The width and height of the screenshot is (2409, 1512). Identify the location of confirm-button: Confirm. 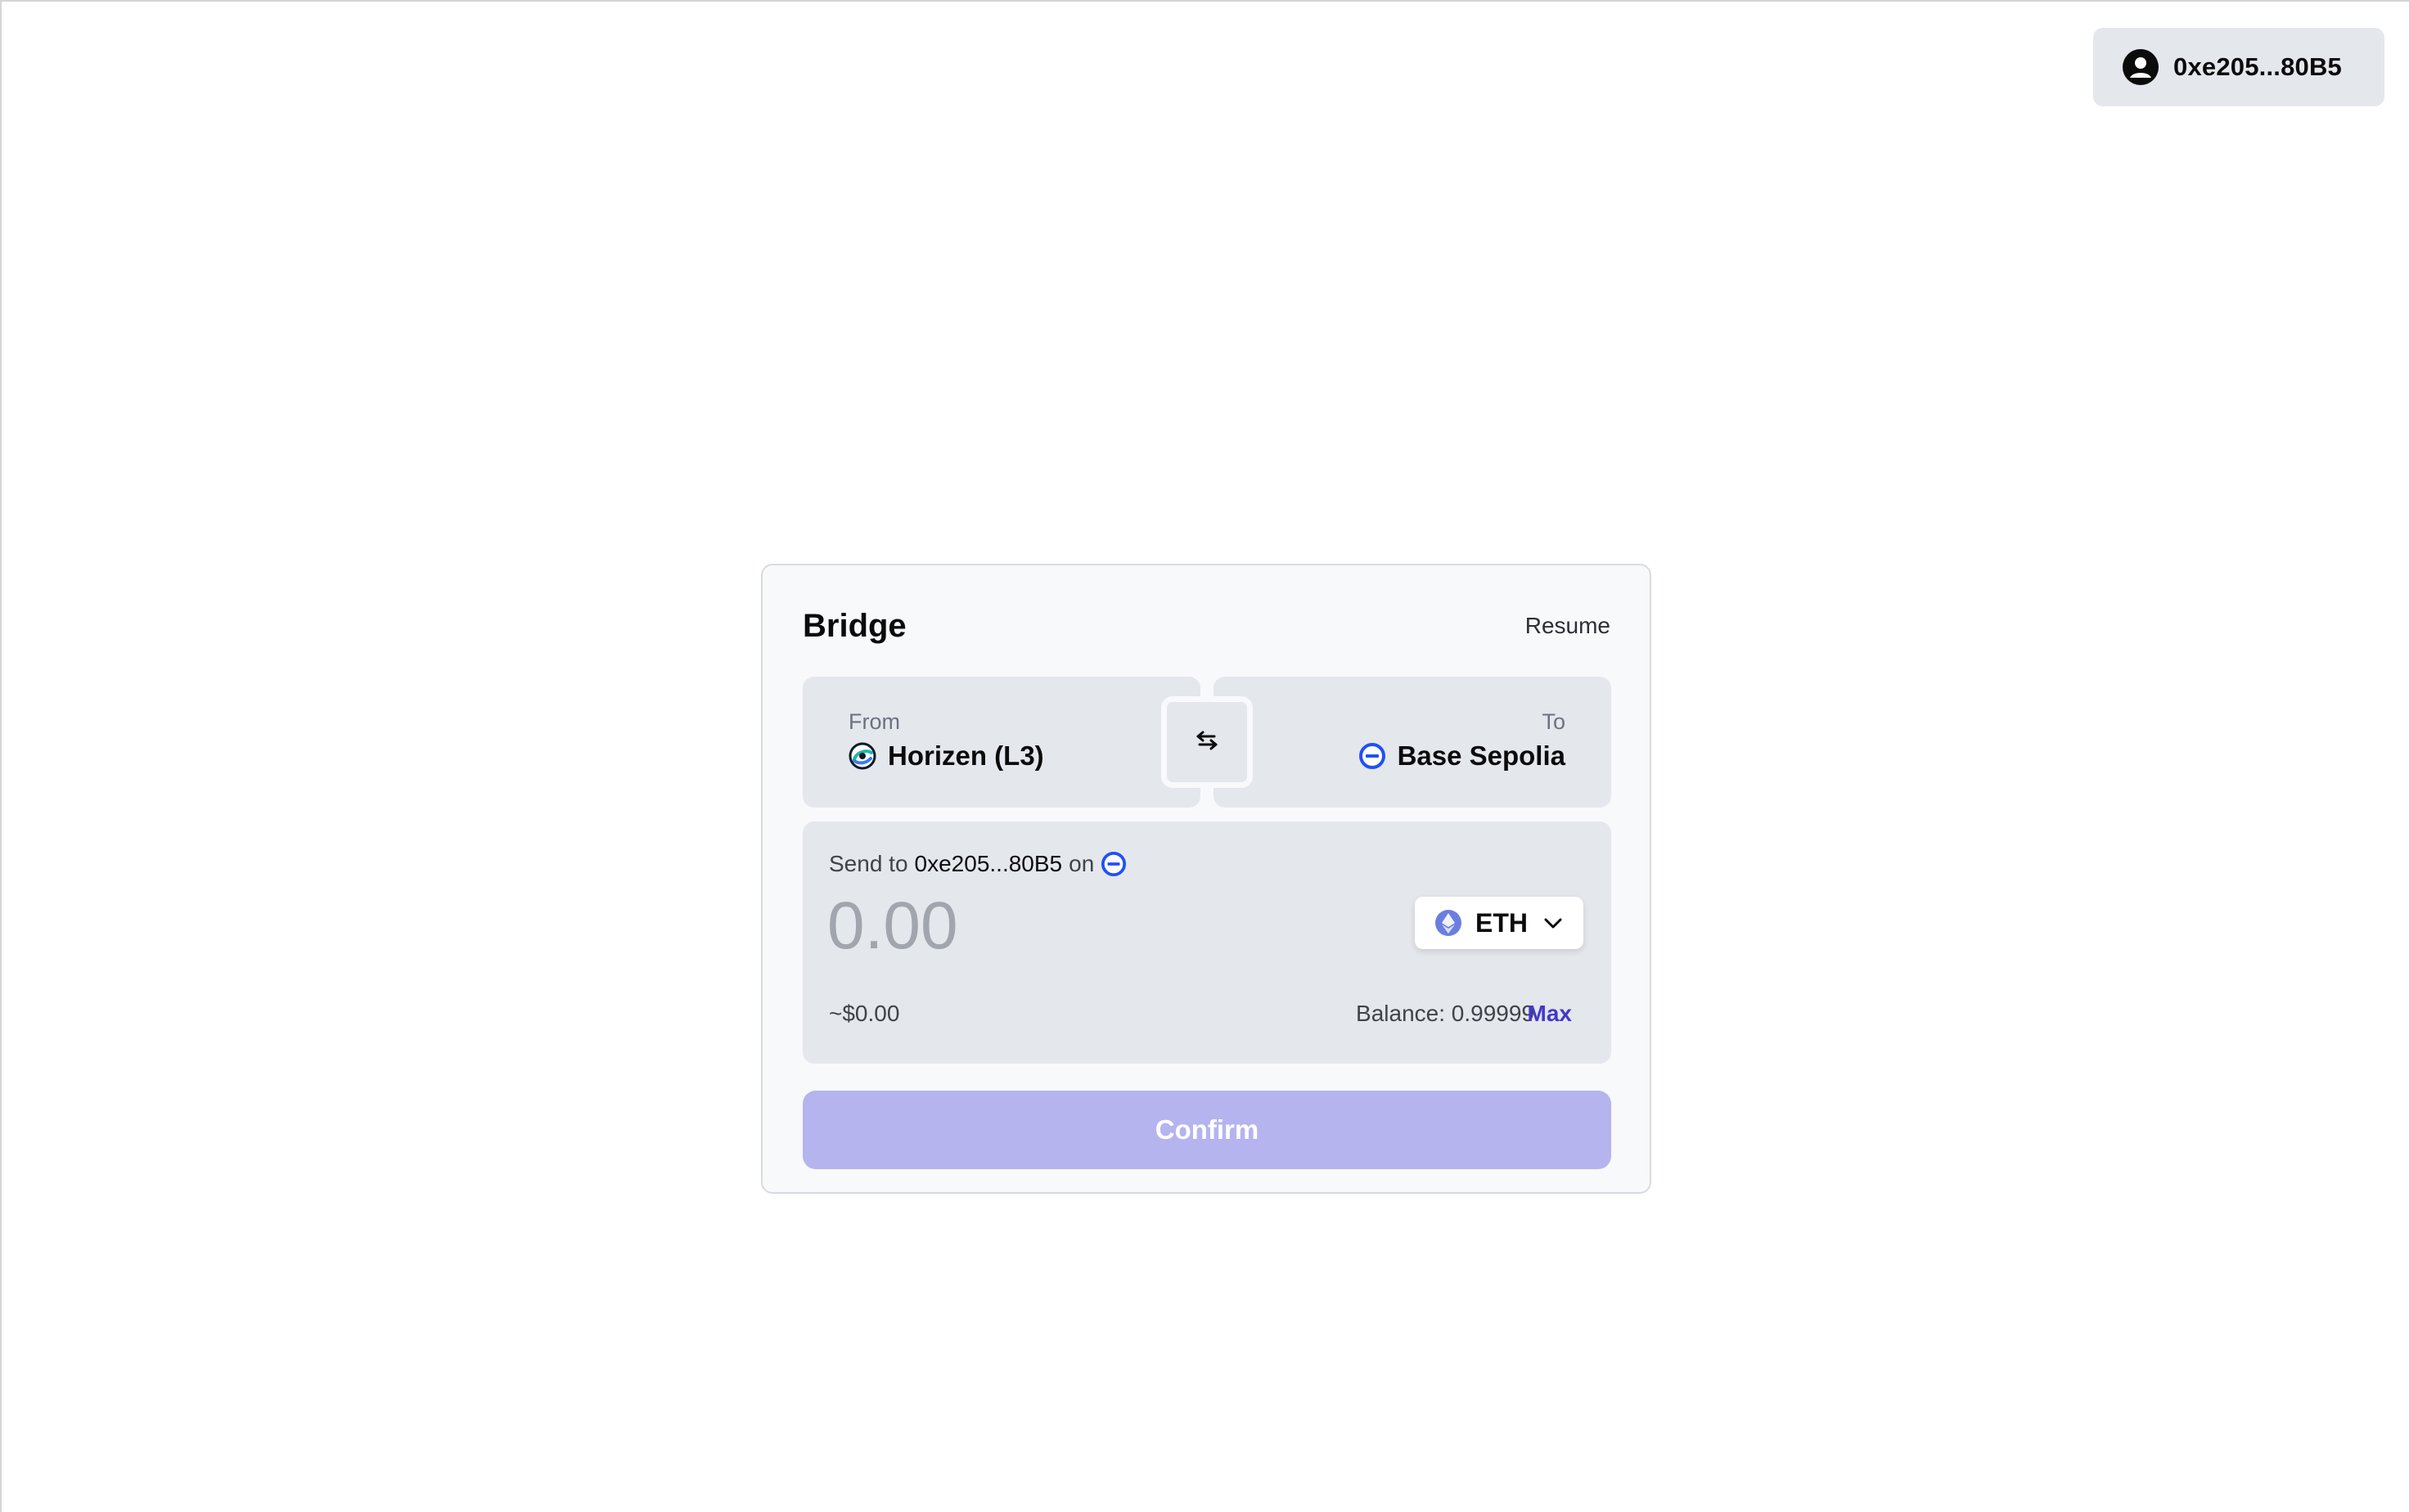
(1207, 1130).